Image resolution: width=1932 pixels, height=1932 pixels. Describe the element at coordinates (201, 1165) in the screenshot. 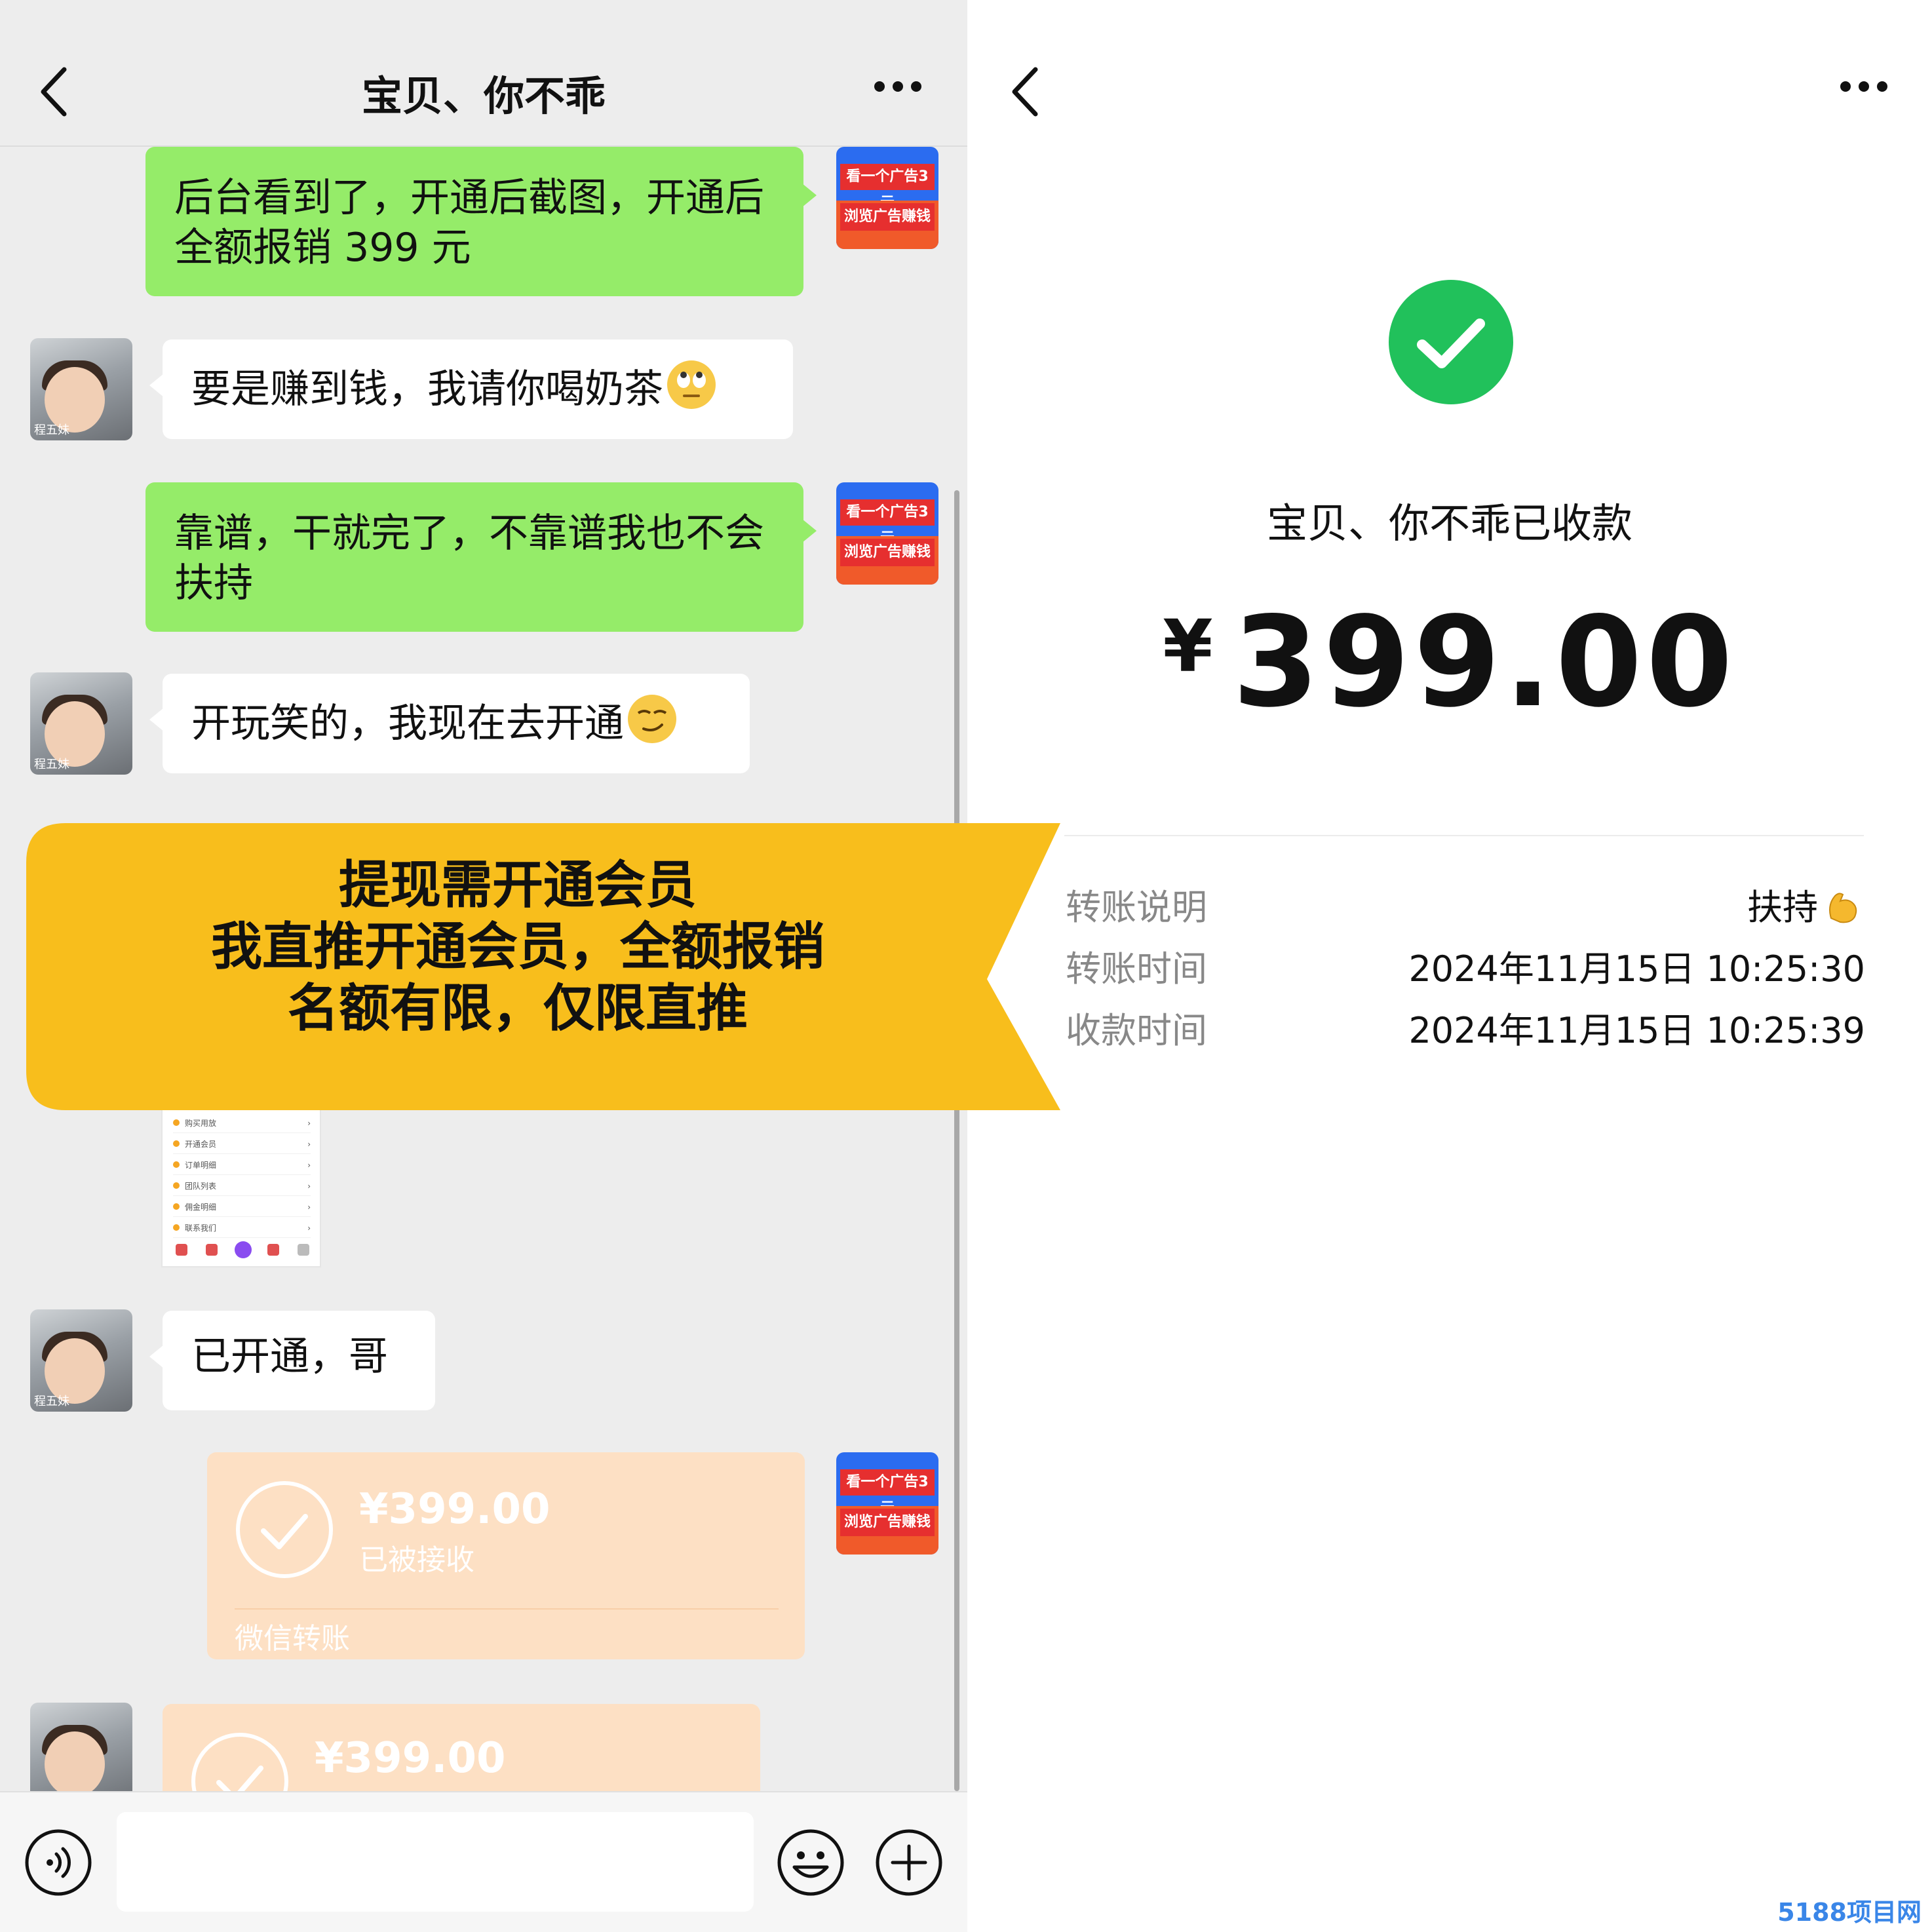

I see `thumb-row-label: 订单明细` at that location.